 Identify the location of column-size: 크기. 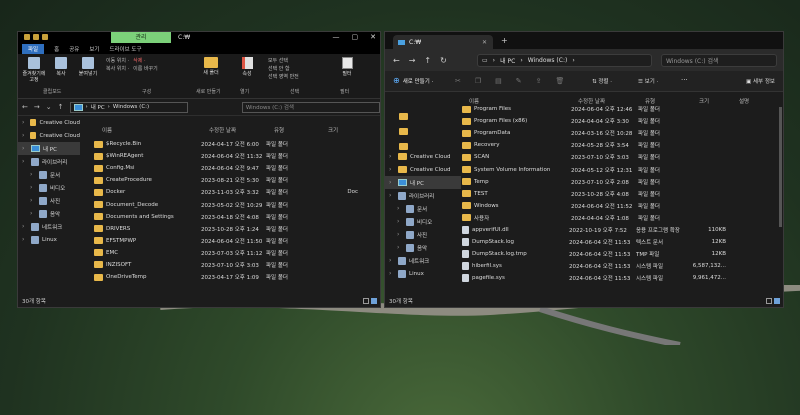
(348, 130).